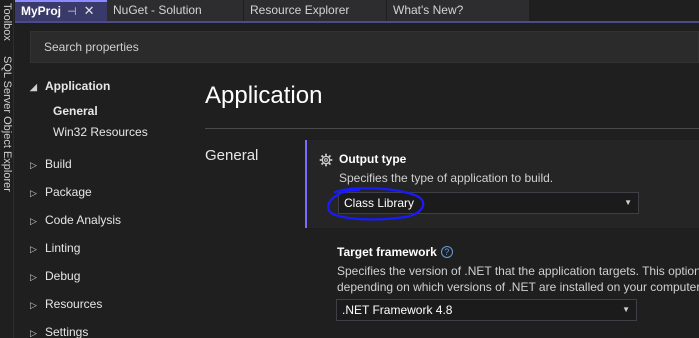 This screenshot has height=338, width=699. I want to click on nav-item-label: Debug, so click(63, 276).